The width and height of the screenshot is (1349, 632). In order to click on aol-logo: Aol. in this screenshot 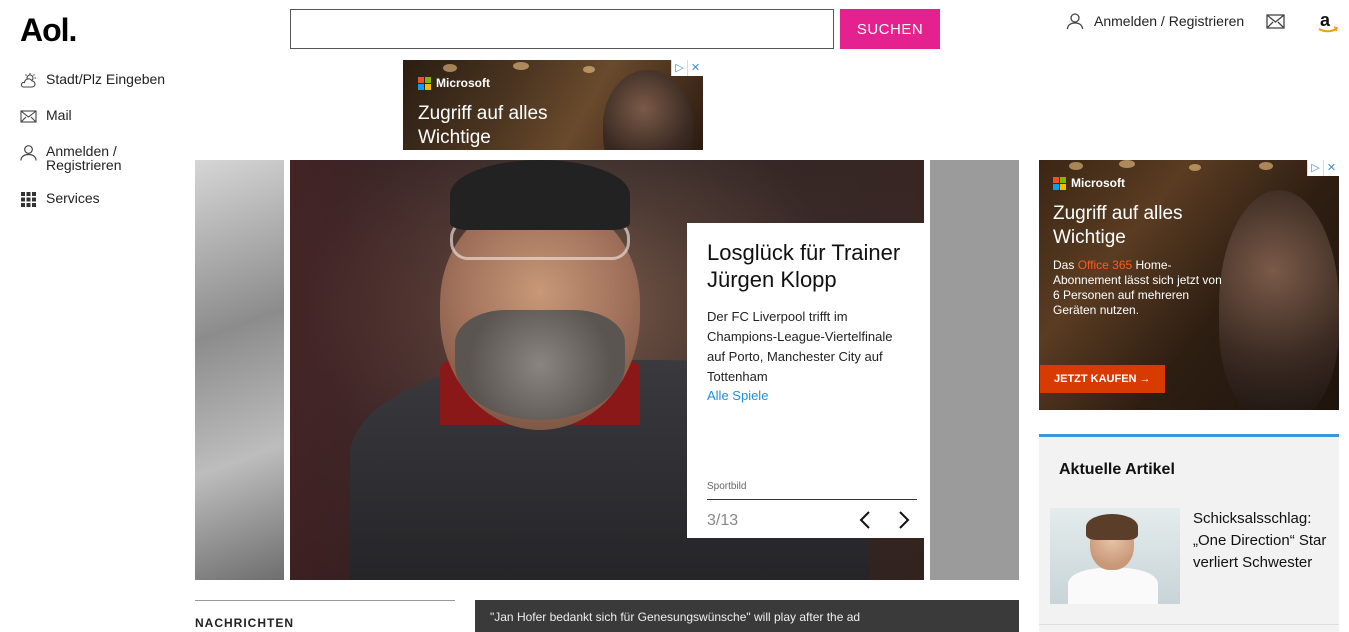, I will do `click(48, 30)`.